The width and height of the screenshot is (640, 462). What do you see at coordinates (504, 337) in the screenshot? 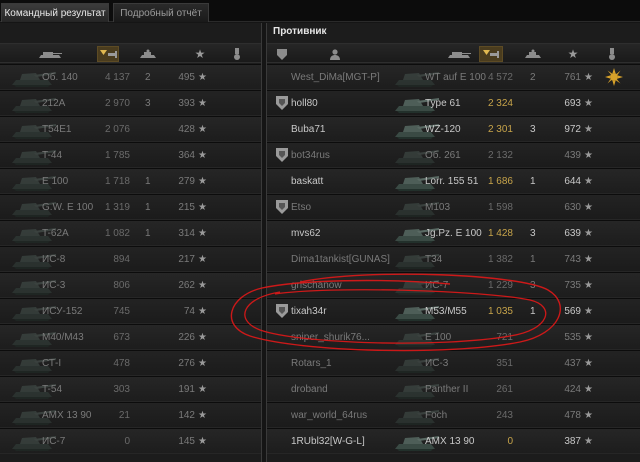
I see `damage-value: 721` at bounding box center [504, 337].